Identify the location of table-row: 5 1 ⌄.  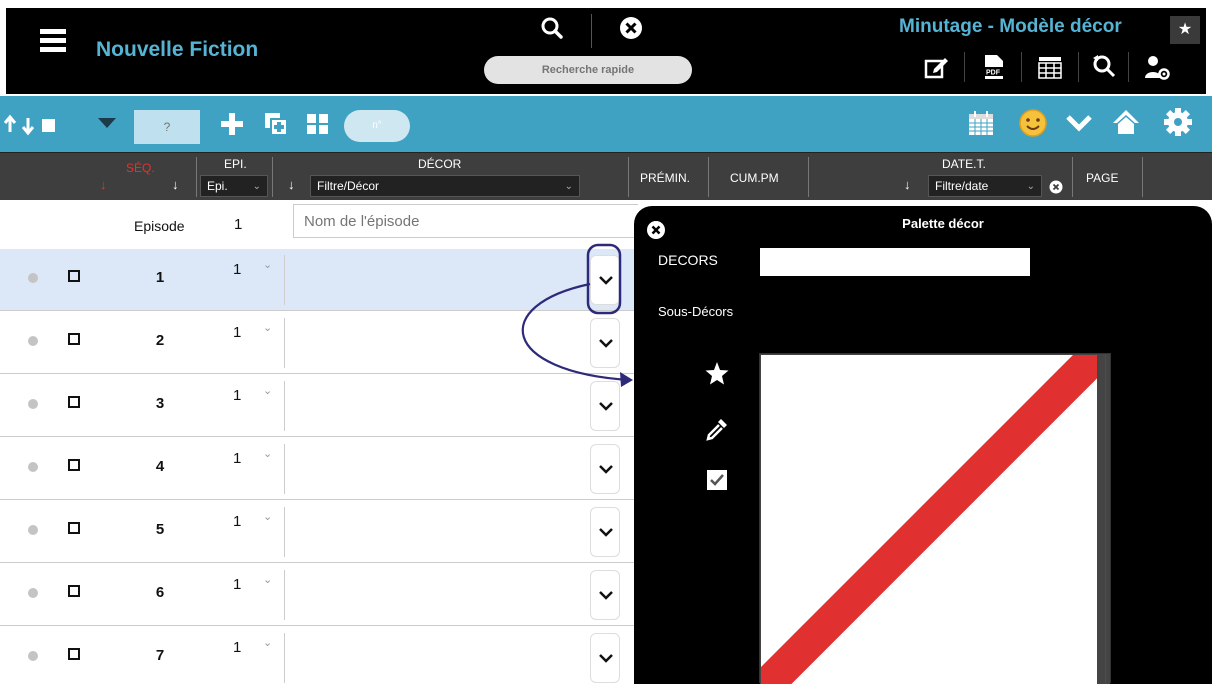
(320, 532).